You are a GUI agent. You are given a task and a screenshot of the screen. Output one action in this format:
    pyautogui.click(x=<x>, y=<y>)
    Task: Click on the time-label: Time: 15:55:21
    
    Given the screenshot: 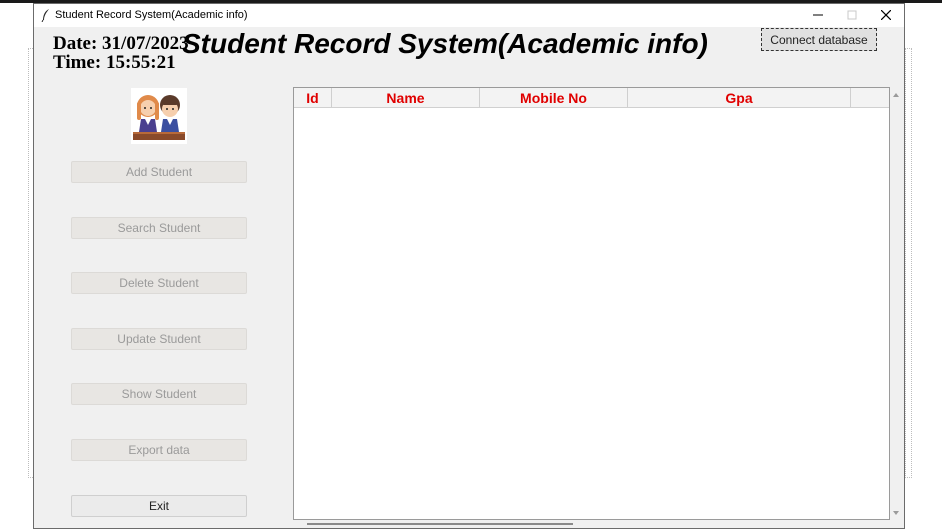 What is the action you would take?
    pyautogui.click(x=114, y=62)
    